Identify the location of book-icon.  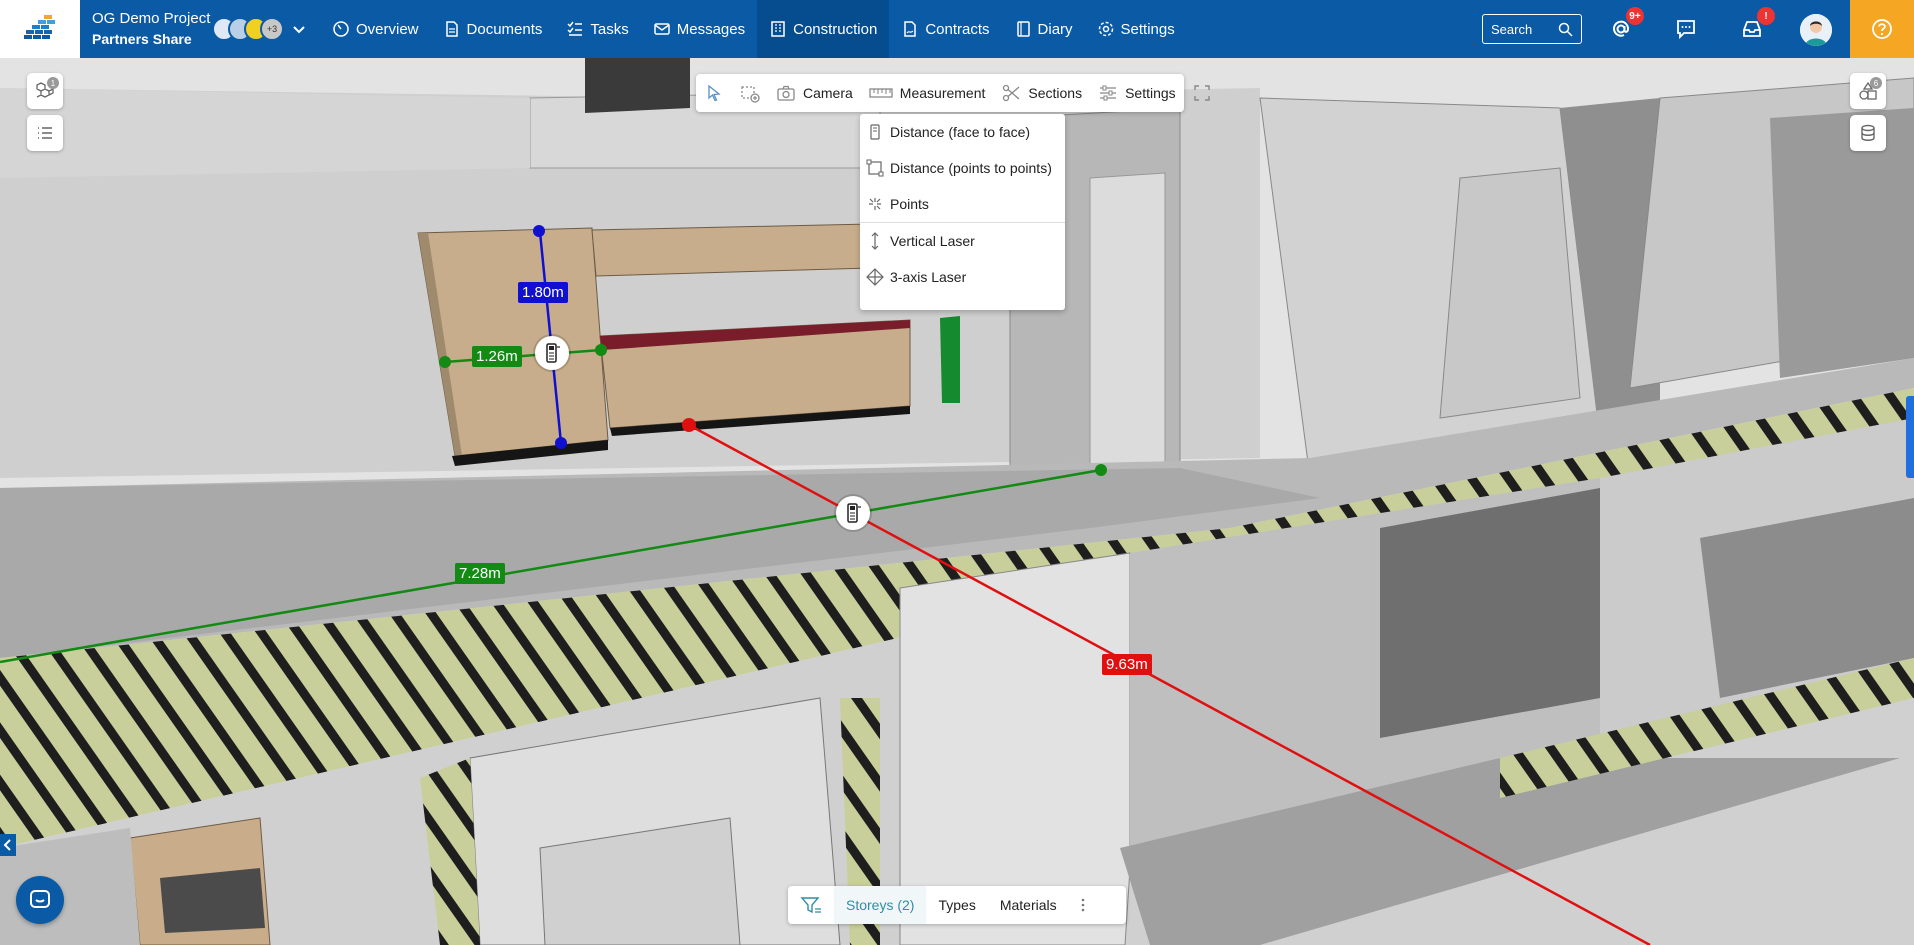
(1023, 29).